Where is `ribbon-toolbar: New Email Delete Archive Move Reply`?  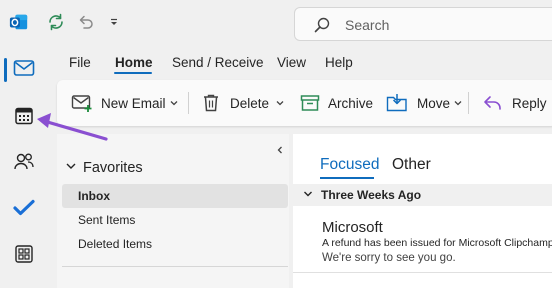 ribbon-toolbar: New Email Delete Archive Move Reply is located at coordinates (304, 103).